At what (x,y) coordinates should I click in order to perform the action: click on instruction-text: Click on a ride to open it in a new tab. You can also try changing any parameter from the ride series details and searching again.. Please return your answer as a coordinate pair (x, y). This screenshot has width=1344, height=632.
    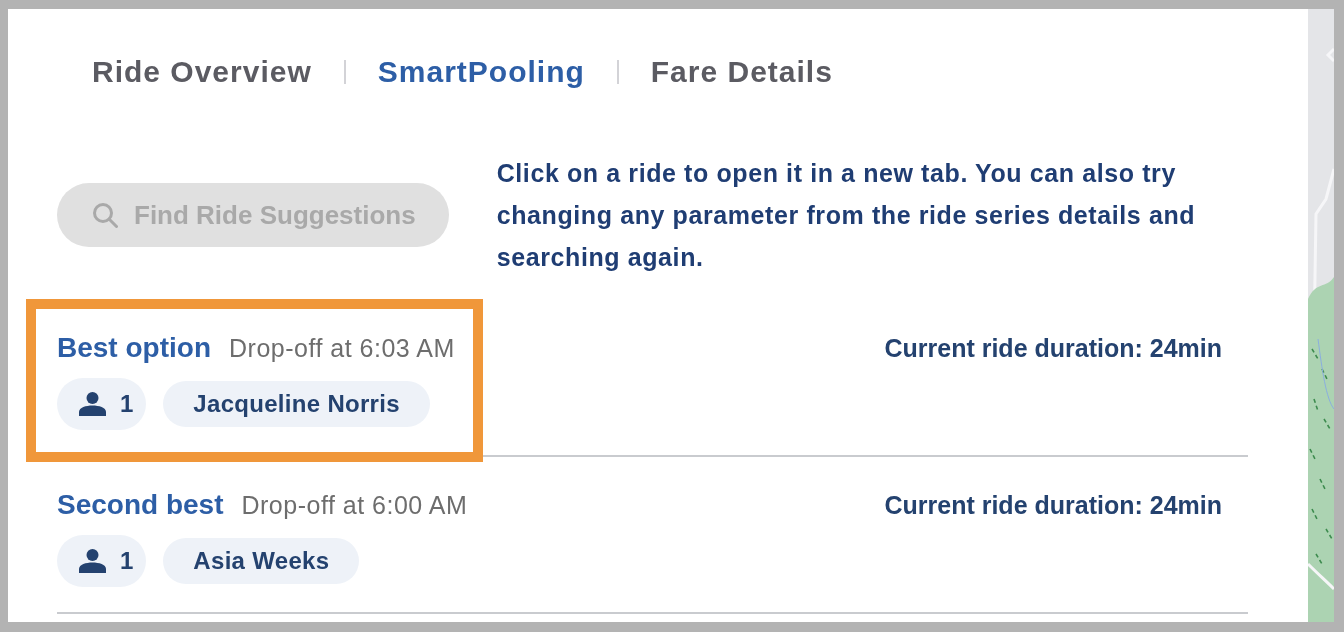
    Looking at the image, I should click on (846, 215).